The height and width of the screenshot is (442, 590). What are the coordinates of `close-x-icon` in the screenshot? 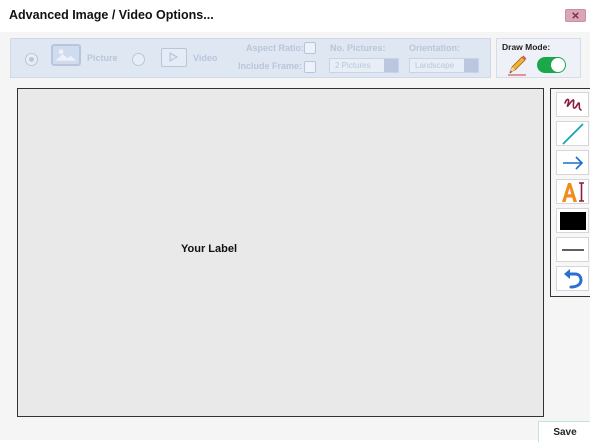 It's located at (575, 15).